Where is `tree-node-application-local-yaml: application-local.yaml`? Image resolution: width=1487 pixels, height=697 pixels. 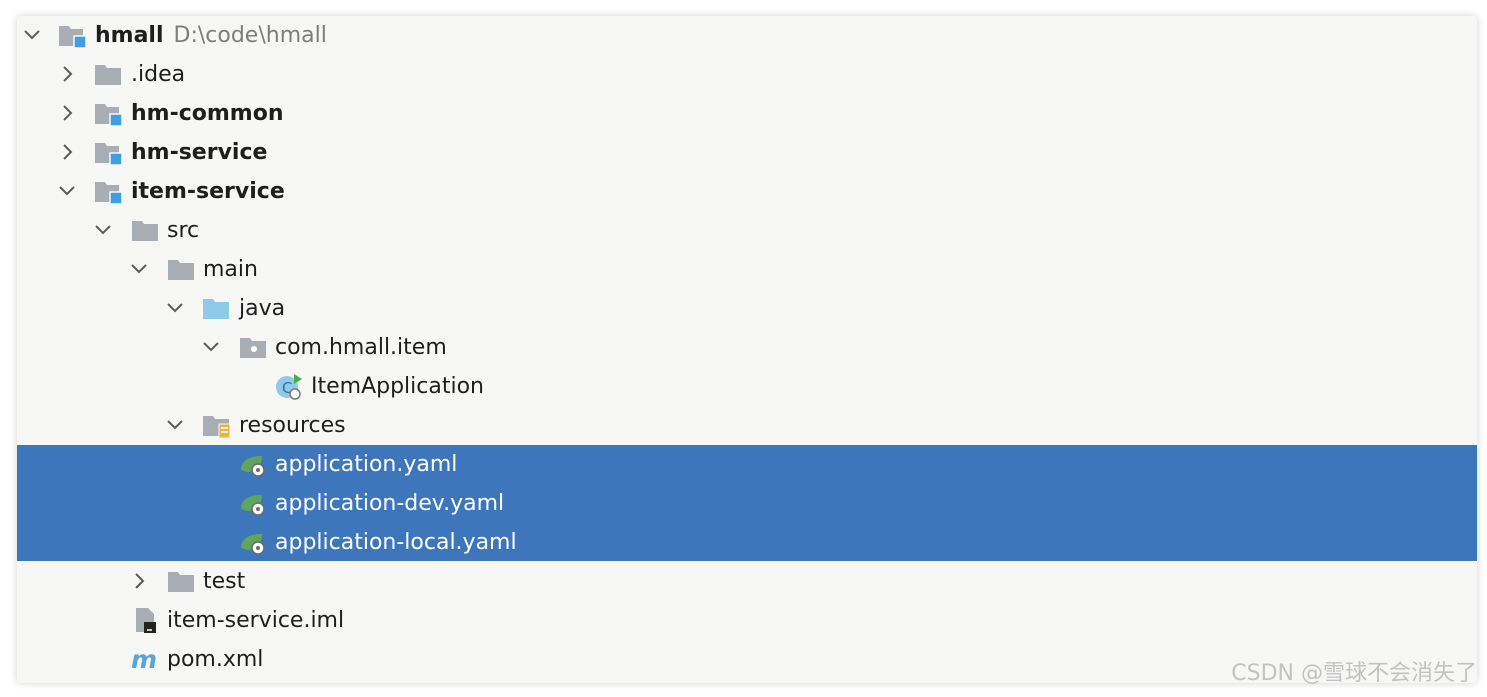
tree-node-application-local-yaml: application-local.yaml is located at coordinates (747, 542).